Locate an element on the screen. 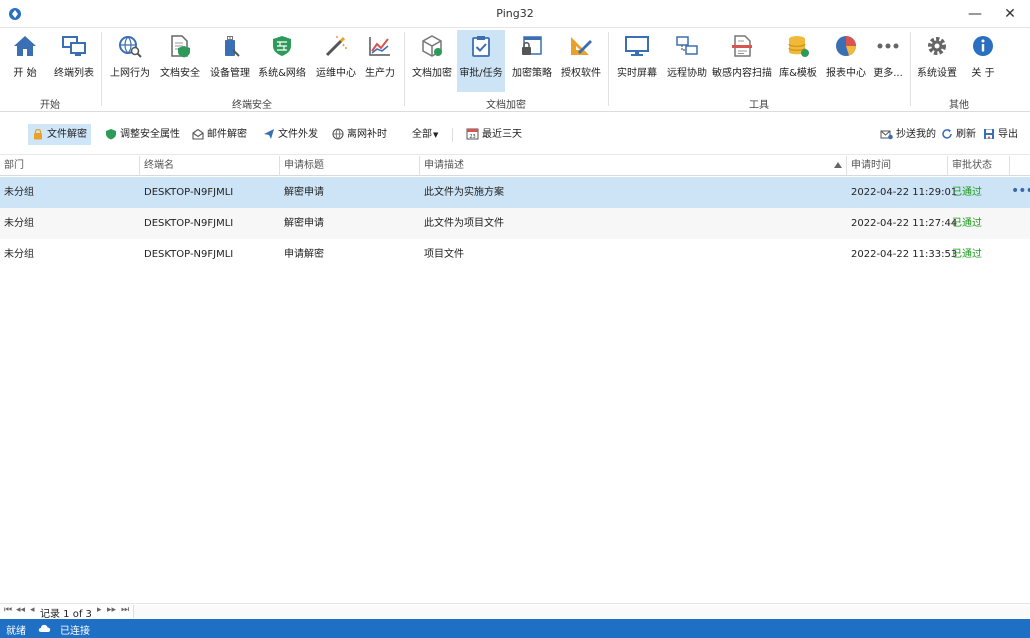  scope-dropdown: 全部▼ is located at coordinates (425, 134).